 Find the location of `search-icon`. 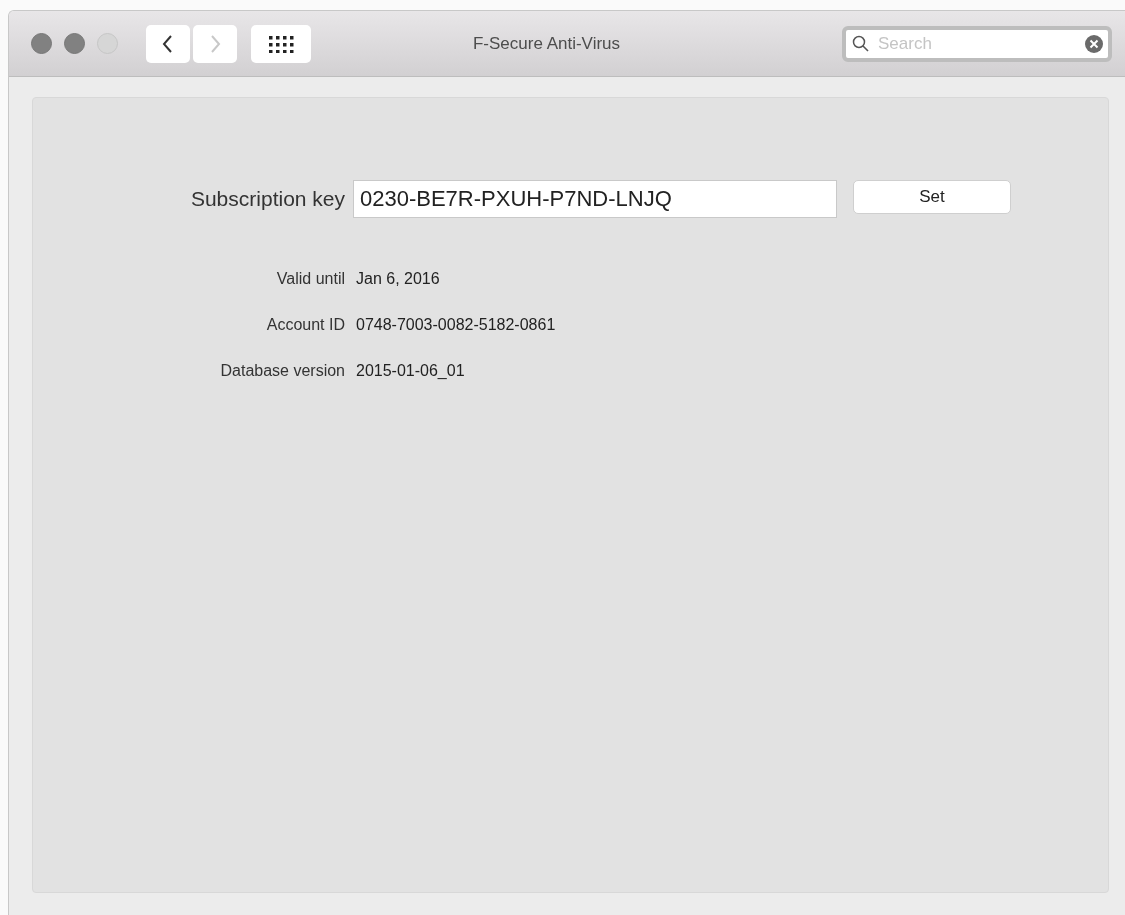

search-icon is located at coordinates (861, 43).